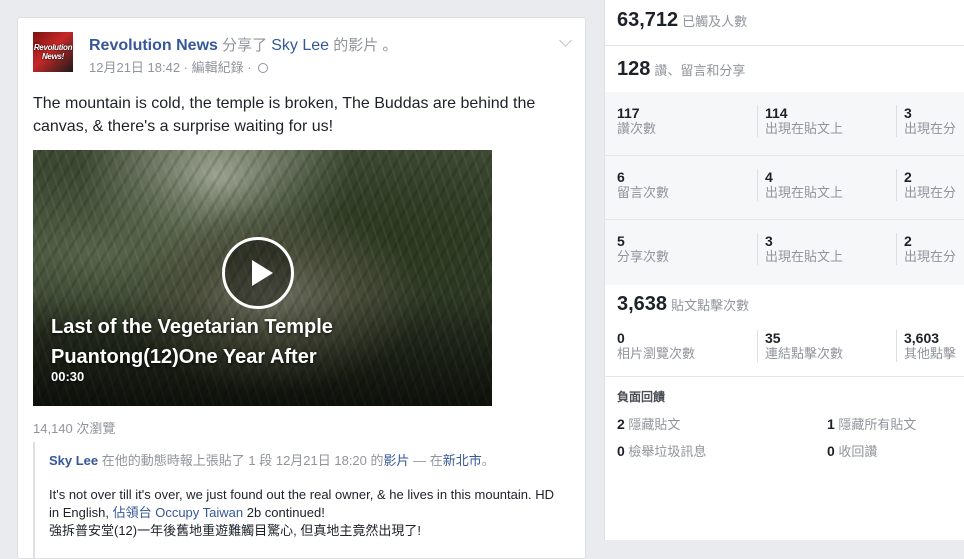 The width and height of the screenshot is (964, 559). I want to click on metric-label: 連結點擊次數, so click(804, 353).